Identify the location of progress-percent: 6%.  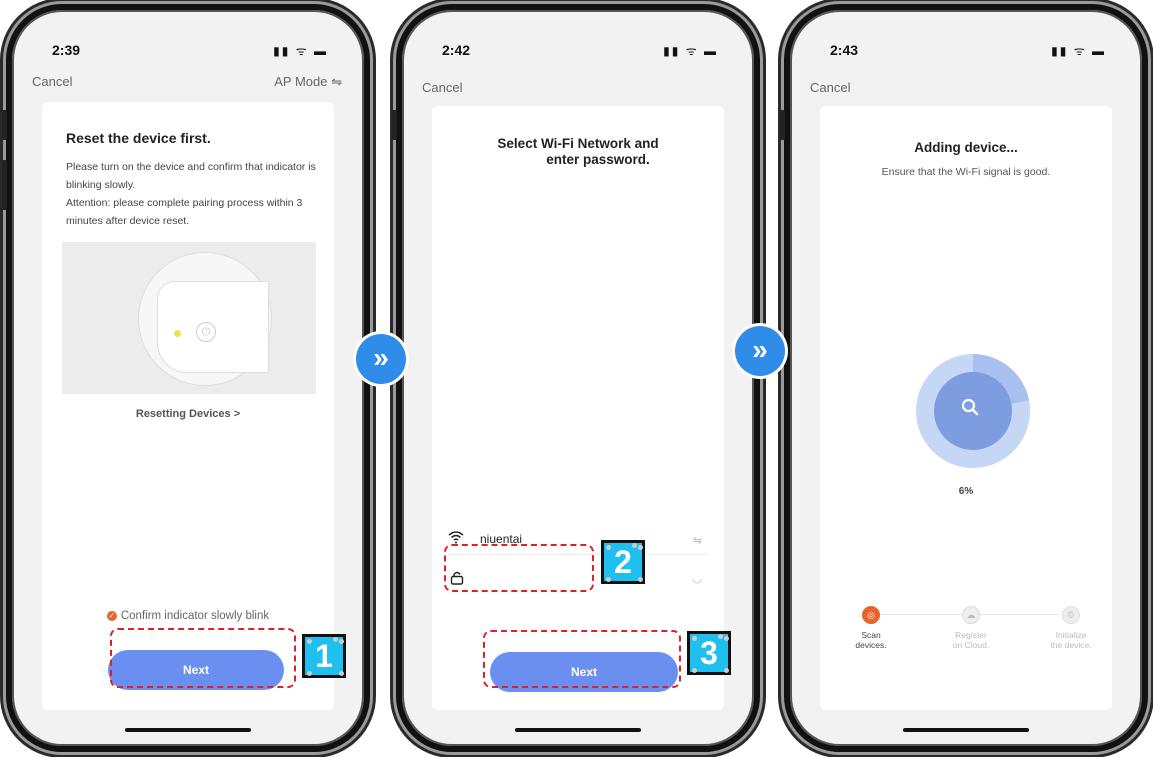
(966, 491).